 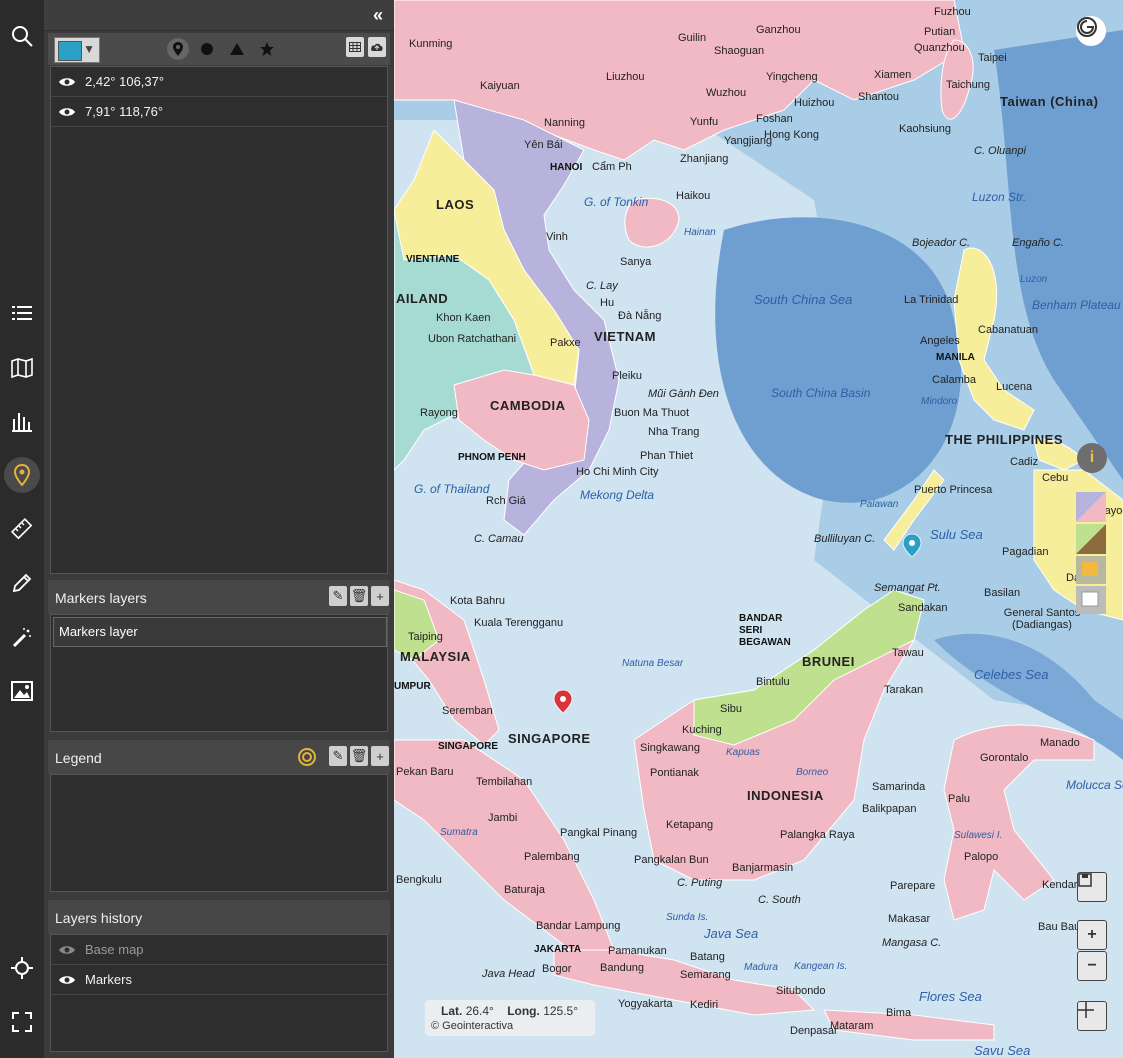 I want to click on pencil-icon, so click(x=22, y=583).